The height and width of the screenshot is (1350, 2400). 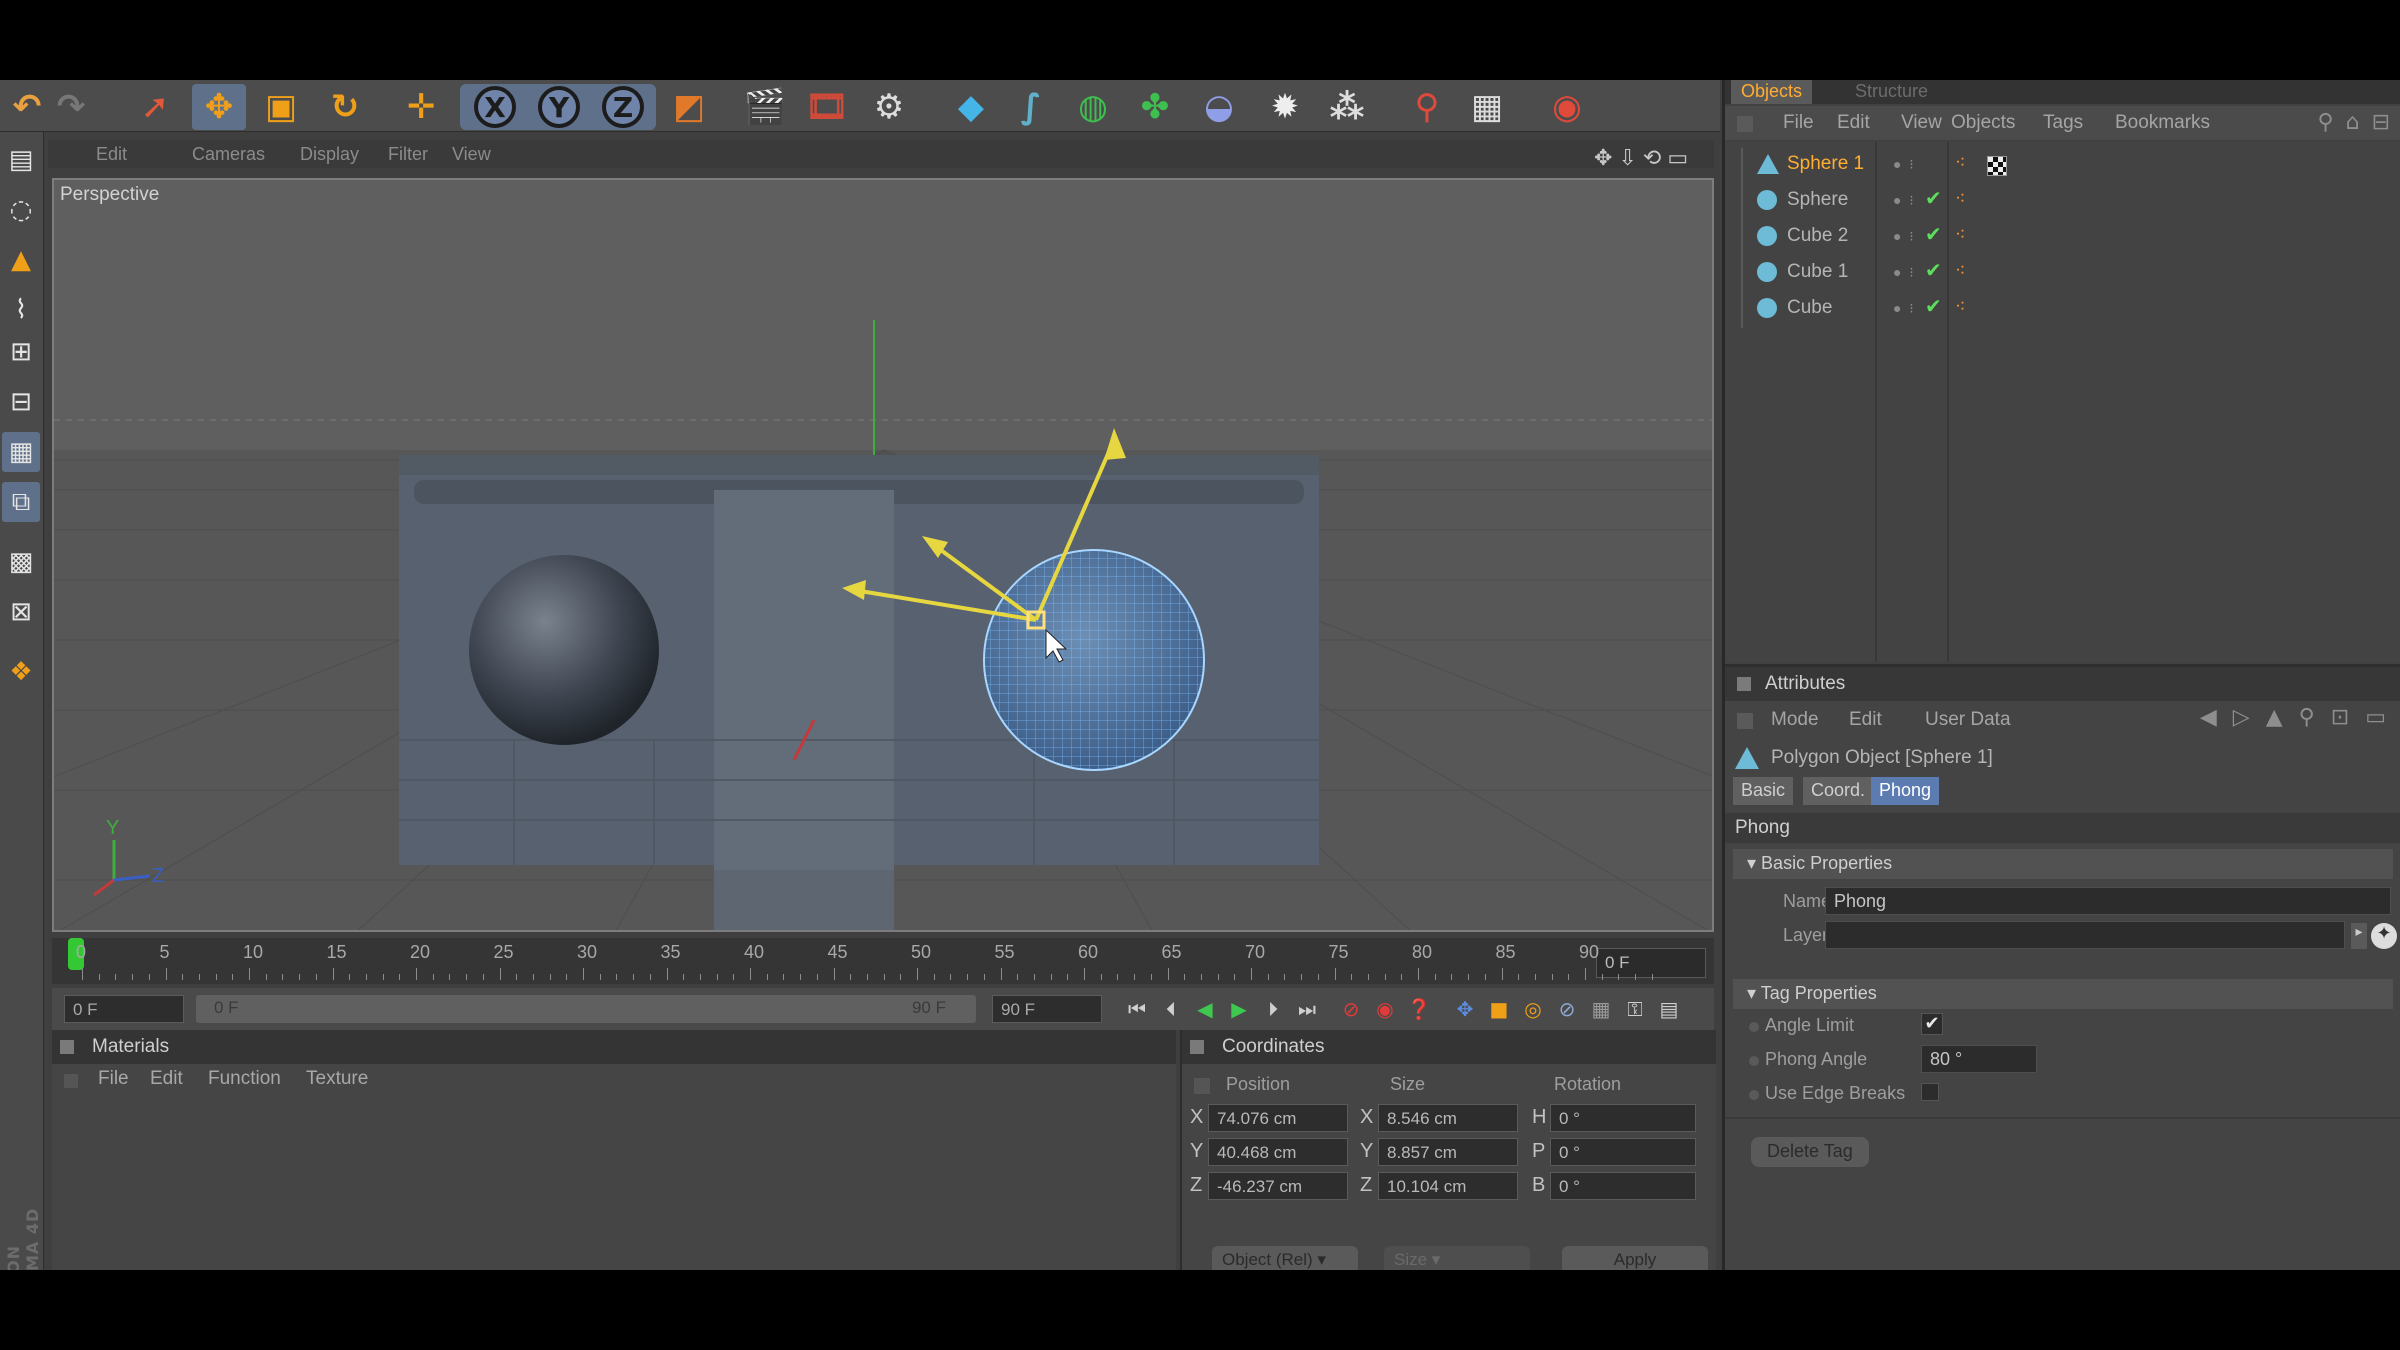 I want to click on angle-limit-checkbox: ✔, so click(x=1932, y=1024).